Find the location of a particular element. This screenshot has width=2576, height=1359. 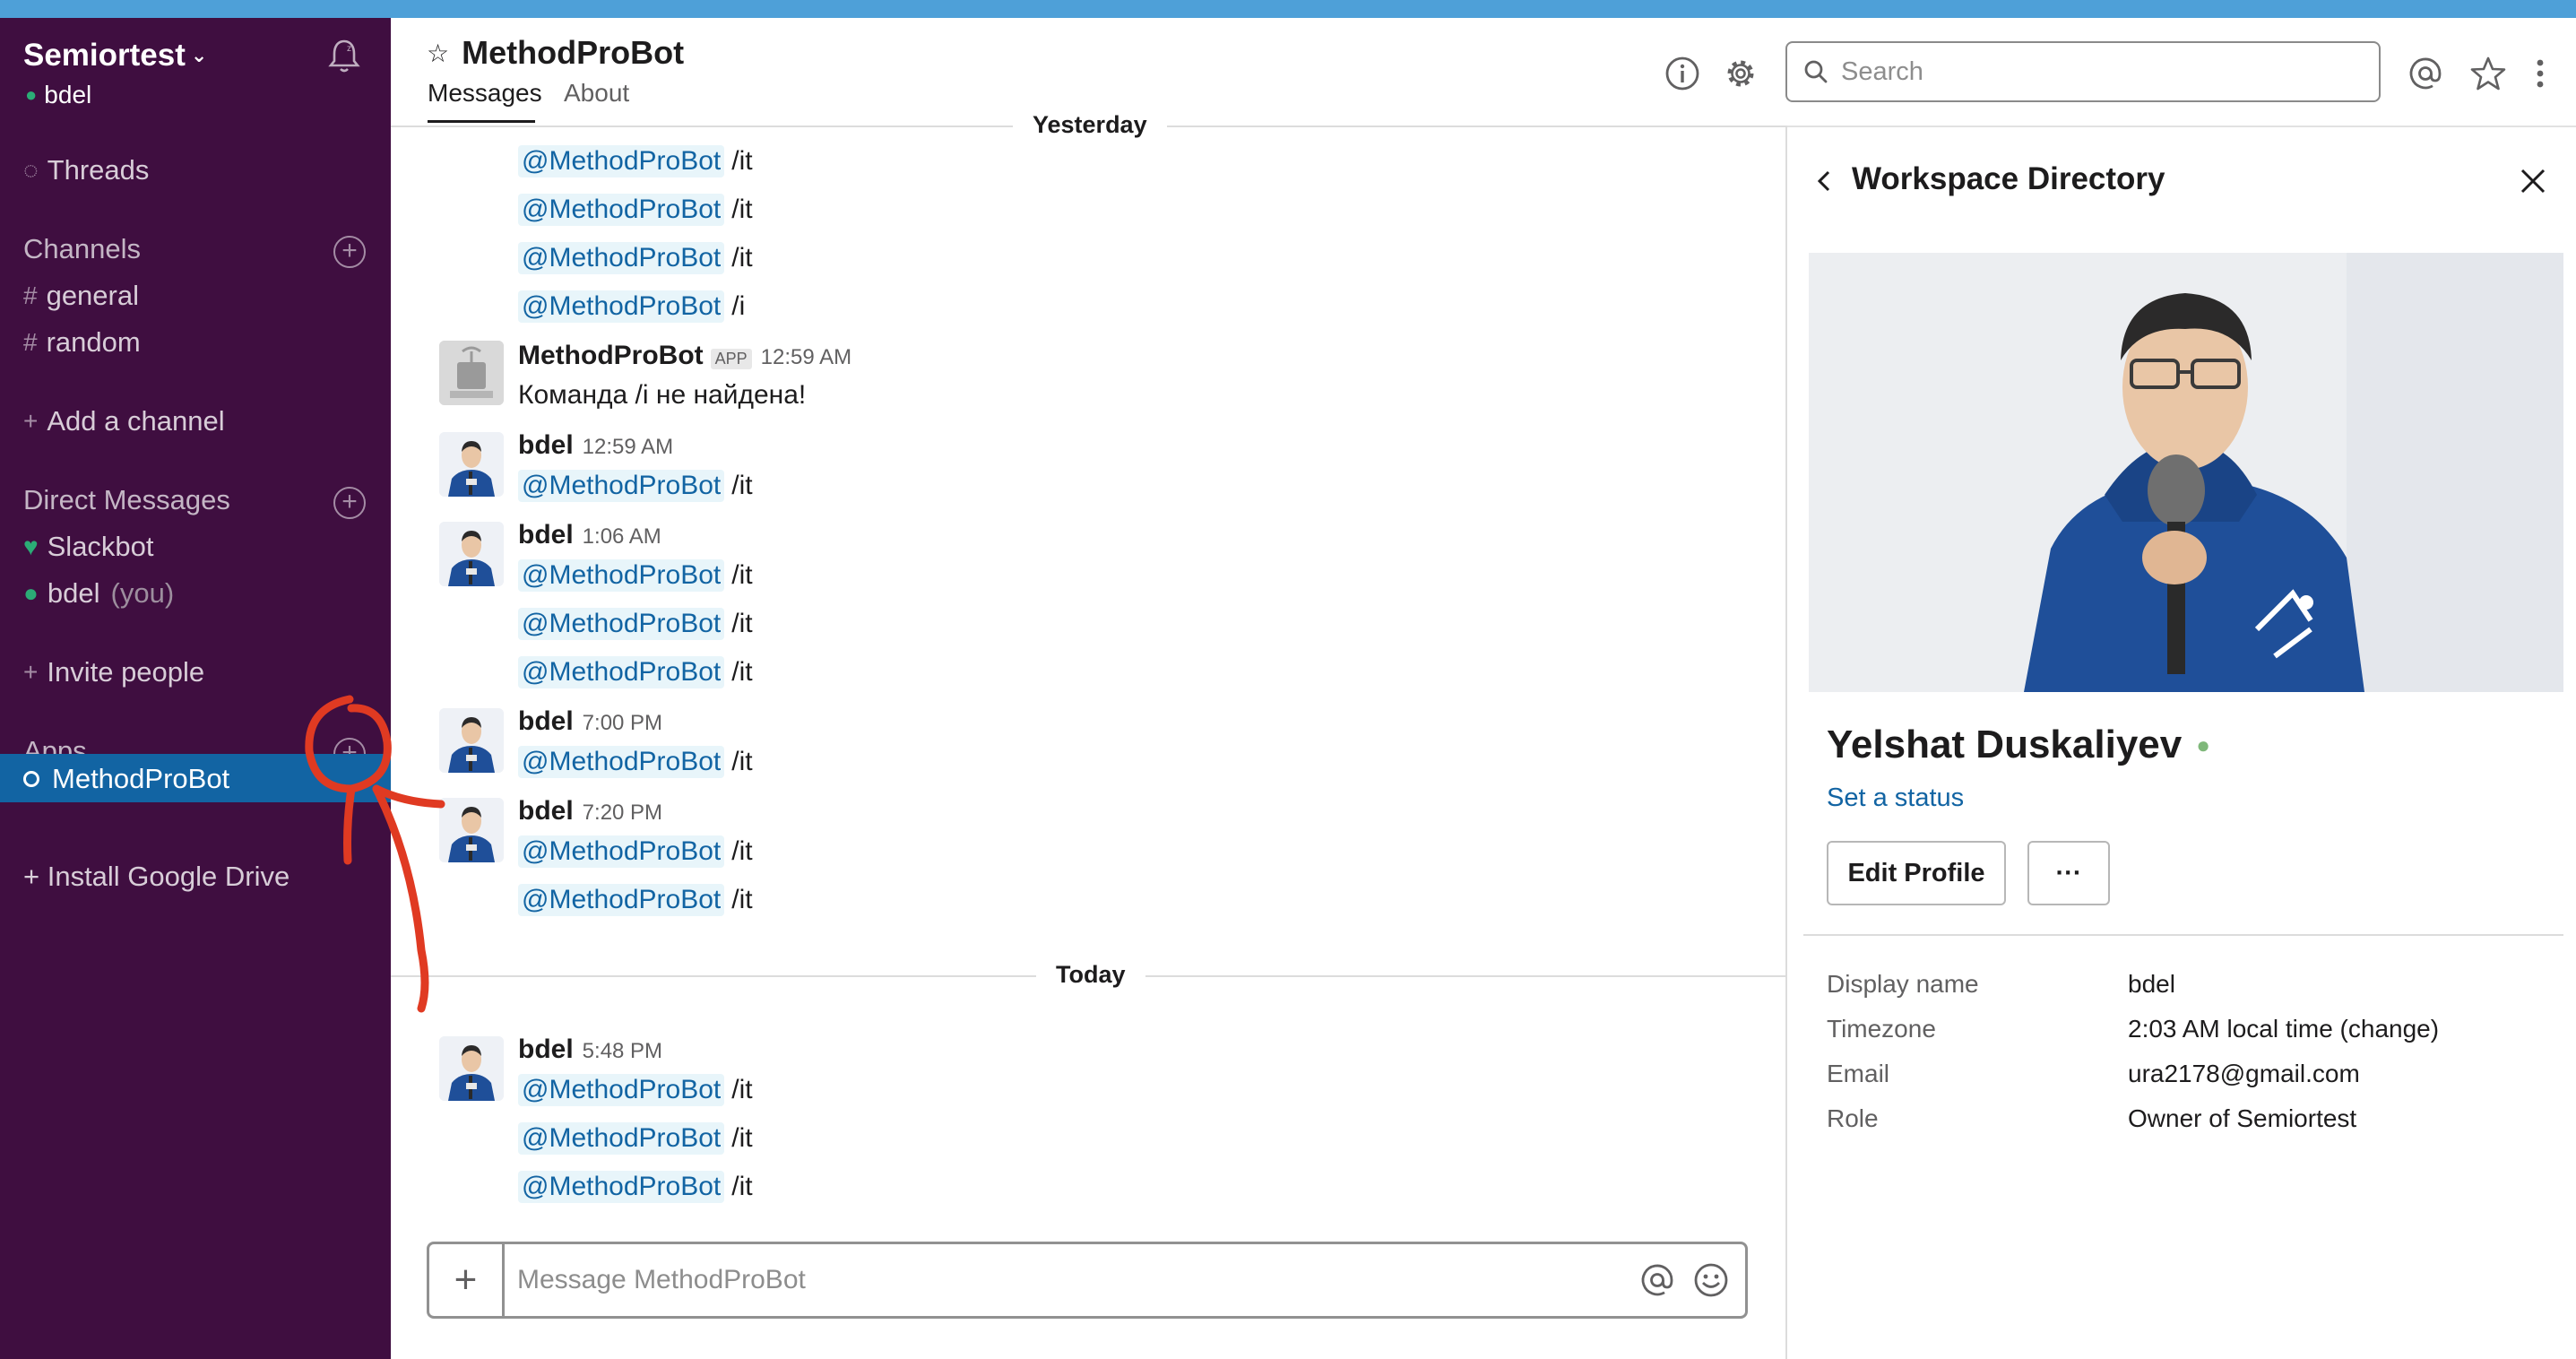

message-timestamp: 7:00 PM is located at coordinates (622, 724).